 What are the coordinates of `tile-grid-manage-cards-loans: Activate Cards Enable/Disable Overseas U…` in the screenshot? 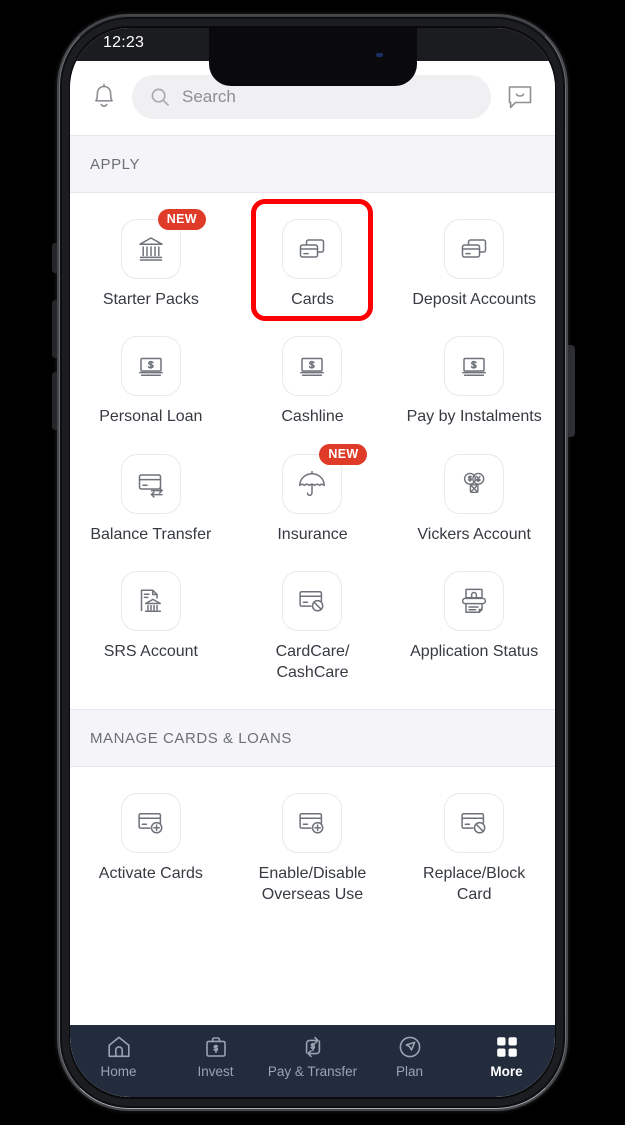 It's located at (312, 849).